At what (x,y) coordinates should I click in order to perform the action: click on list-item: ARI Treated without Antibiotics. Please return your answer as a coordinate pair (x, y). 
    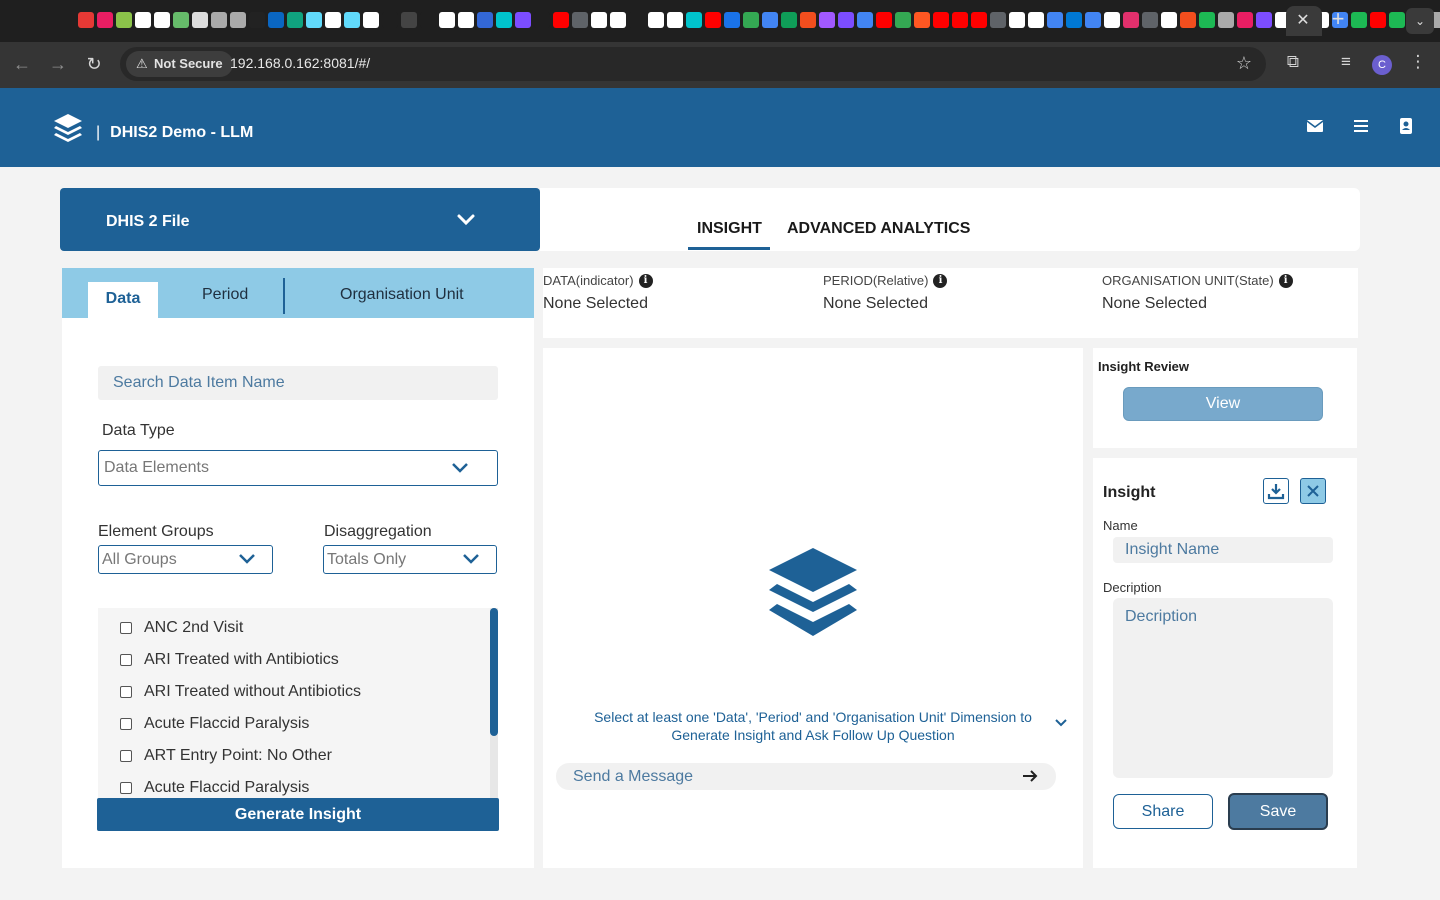
    Looking at the image, I should click on (240, 692).